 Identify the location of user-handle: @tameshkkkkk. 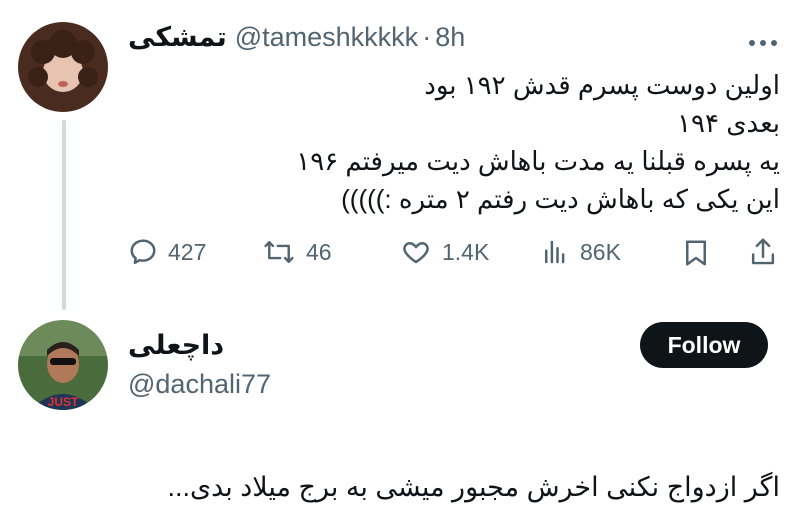
(326, 37).